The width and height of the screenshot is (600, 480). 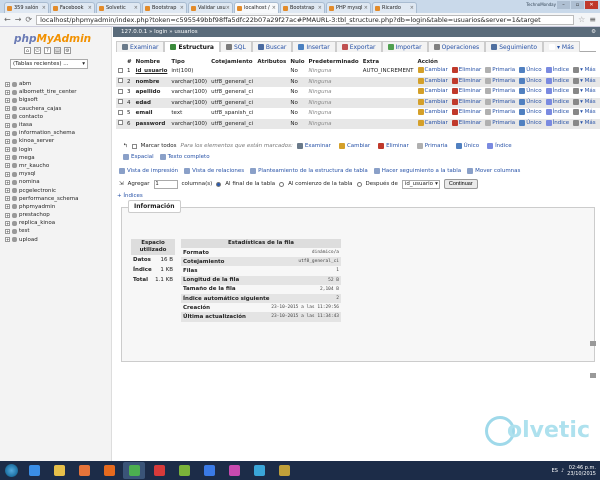 What do you see at coordinates (460, 184) in the screenshot?
I see `continue-button: Continuar` at bounding box center [460, 184].